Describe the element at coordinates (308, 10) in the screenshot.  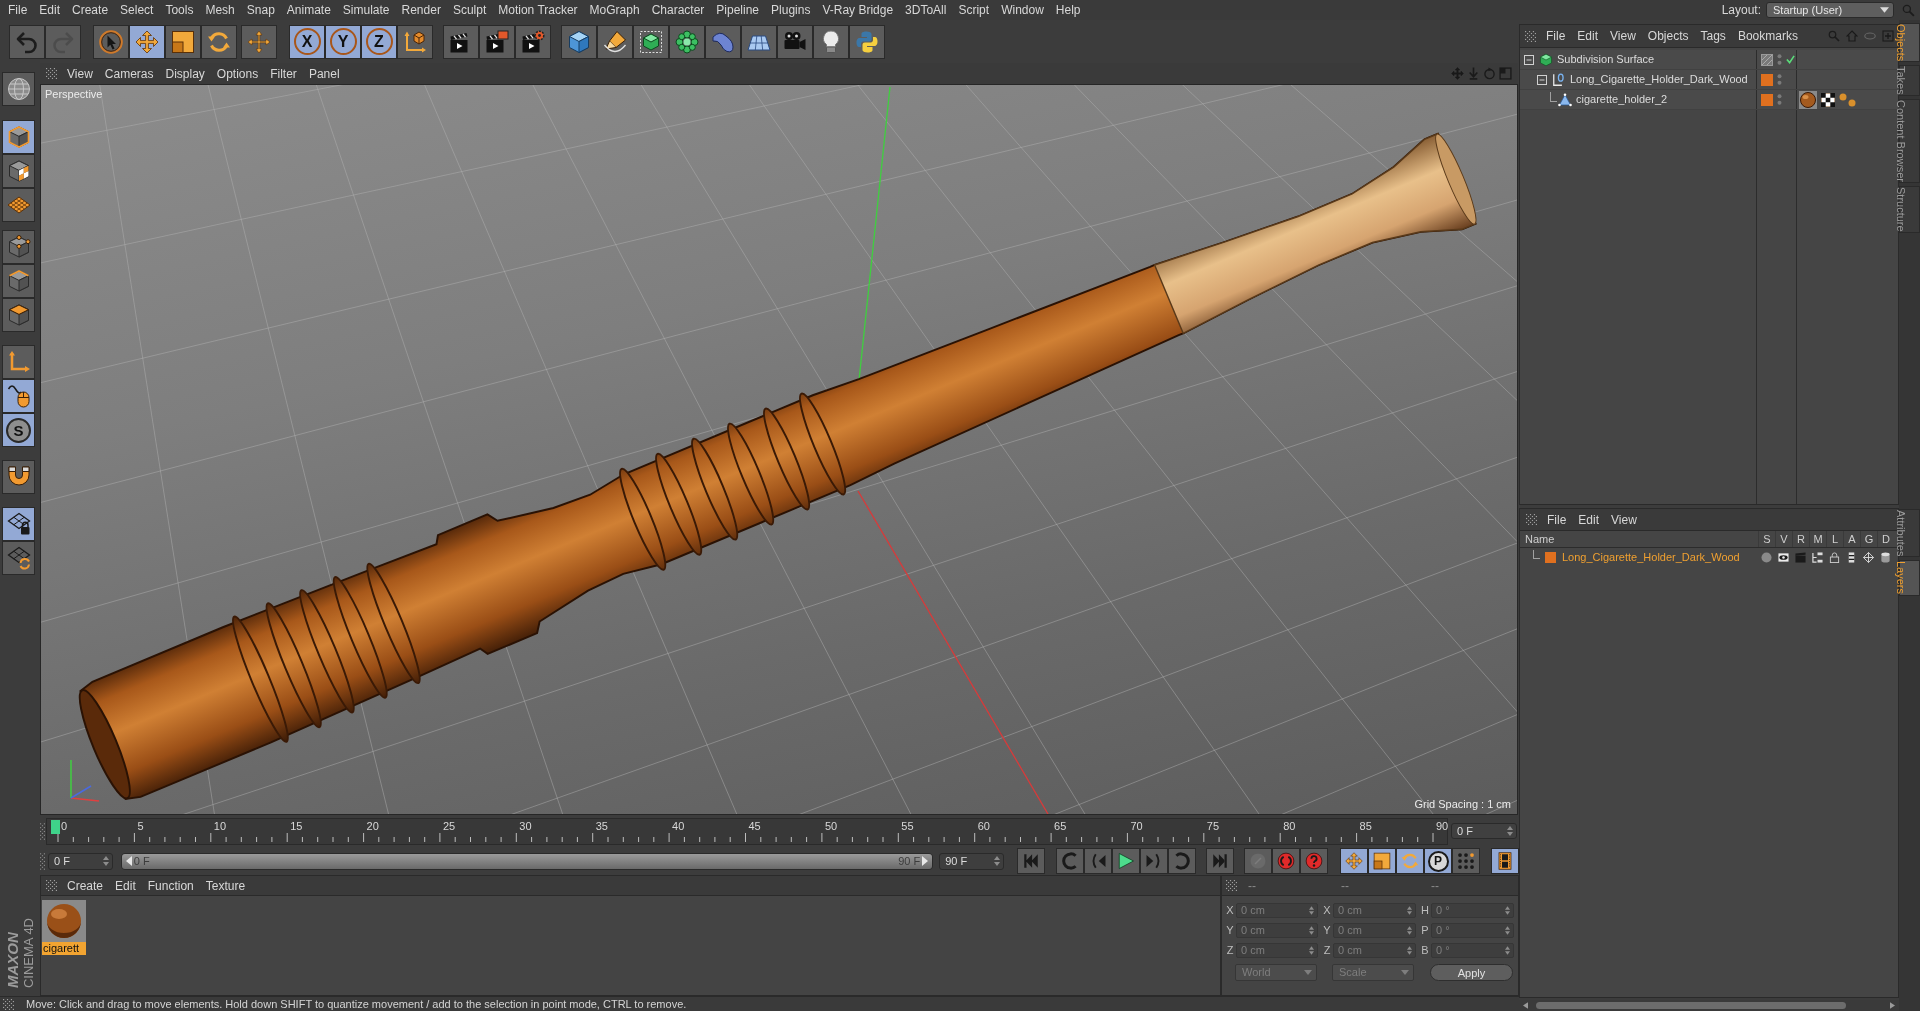
I see `menu-item: Animate` at that location.